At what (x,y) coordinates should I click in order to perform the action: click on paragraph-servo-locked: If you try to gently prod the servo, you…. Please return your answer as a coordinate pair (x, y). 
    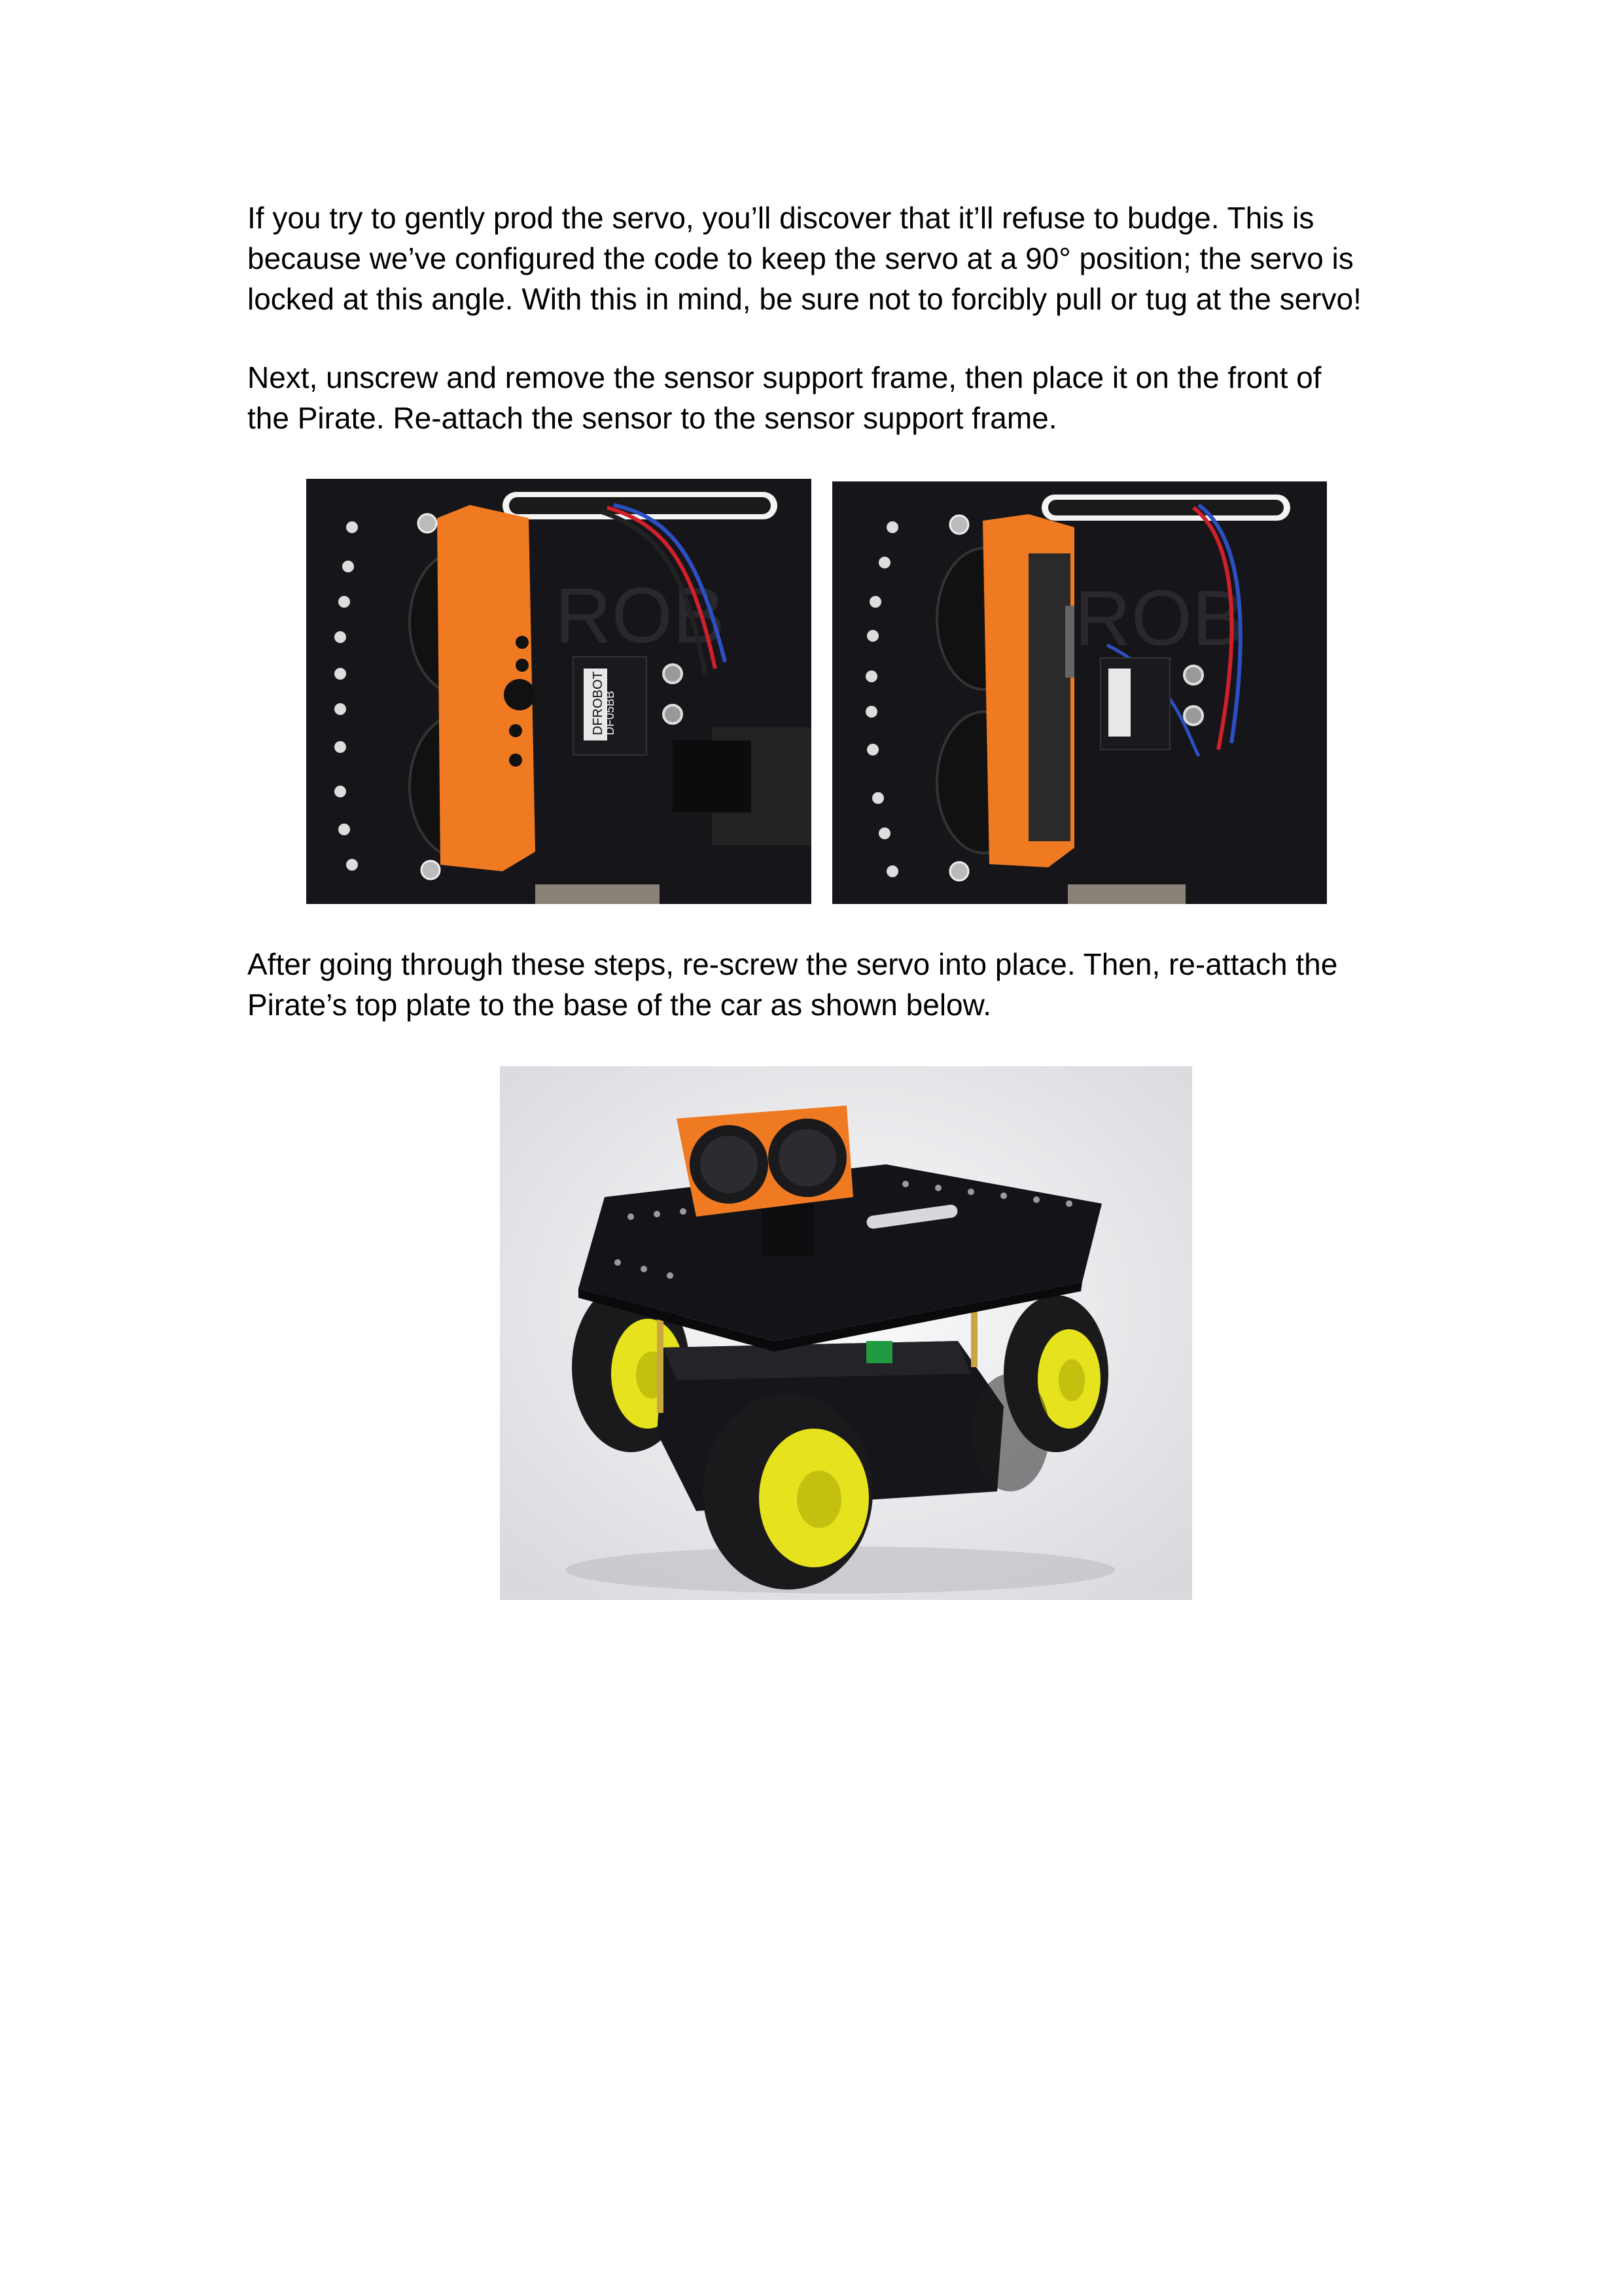
    Looking at the image, I should click on (823, 258).